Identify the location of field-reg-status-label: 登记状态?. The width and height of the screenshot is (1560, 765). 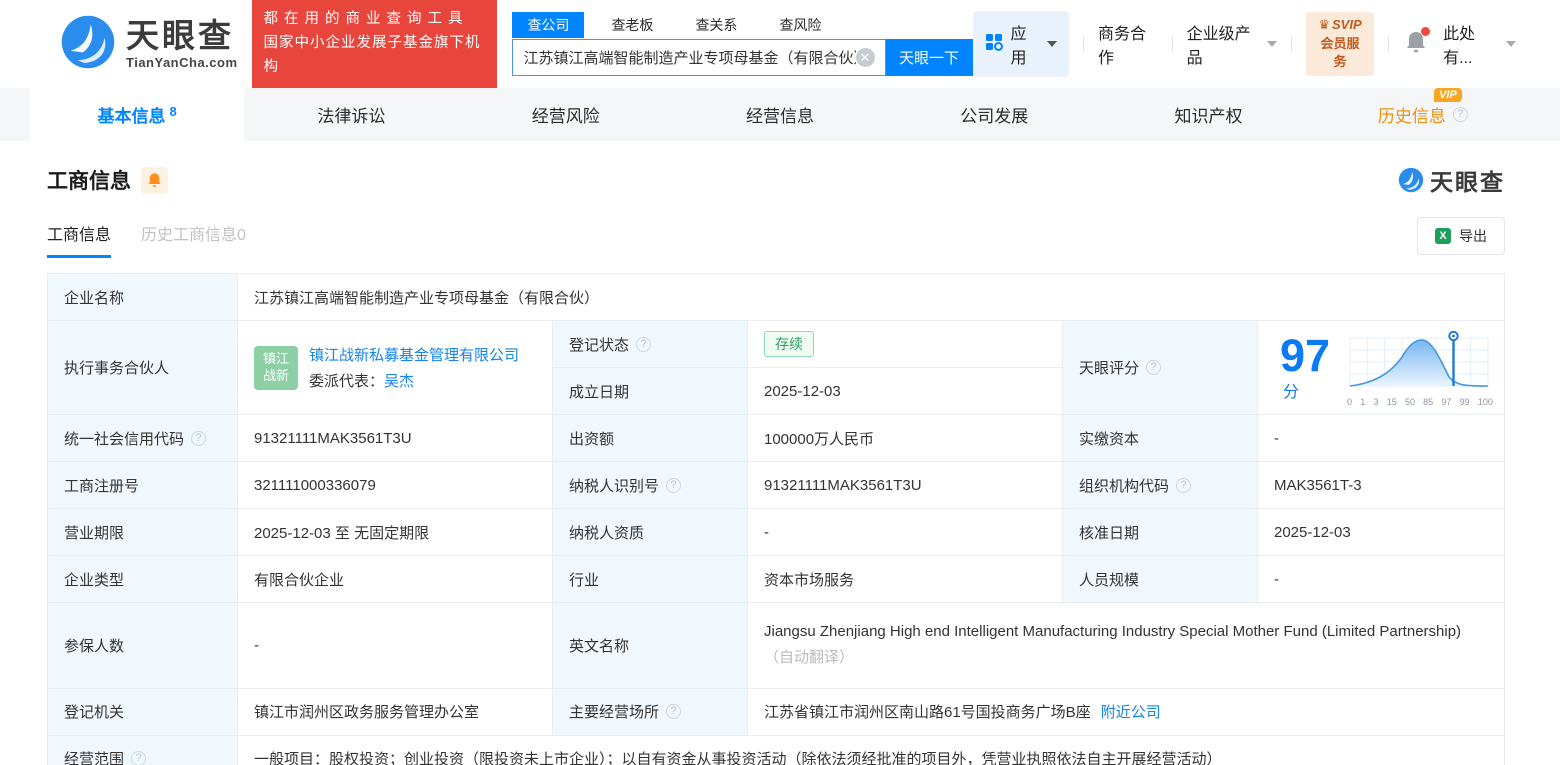
(650, 344).